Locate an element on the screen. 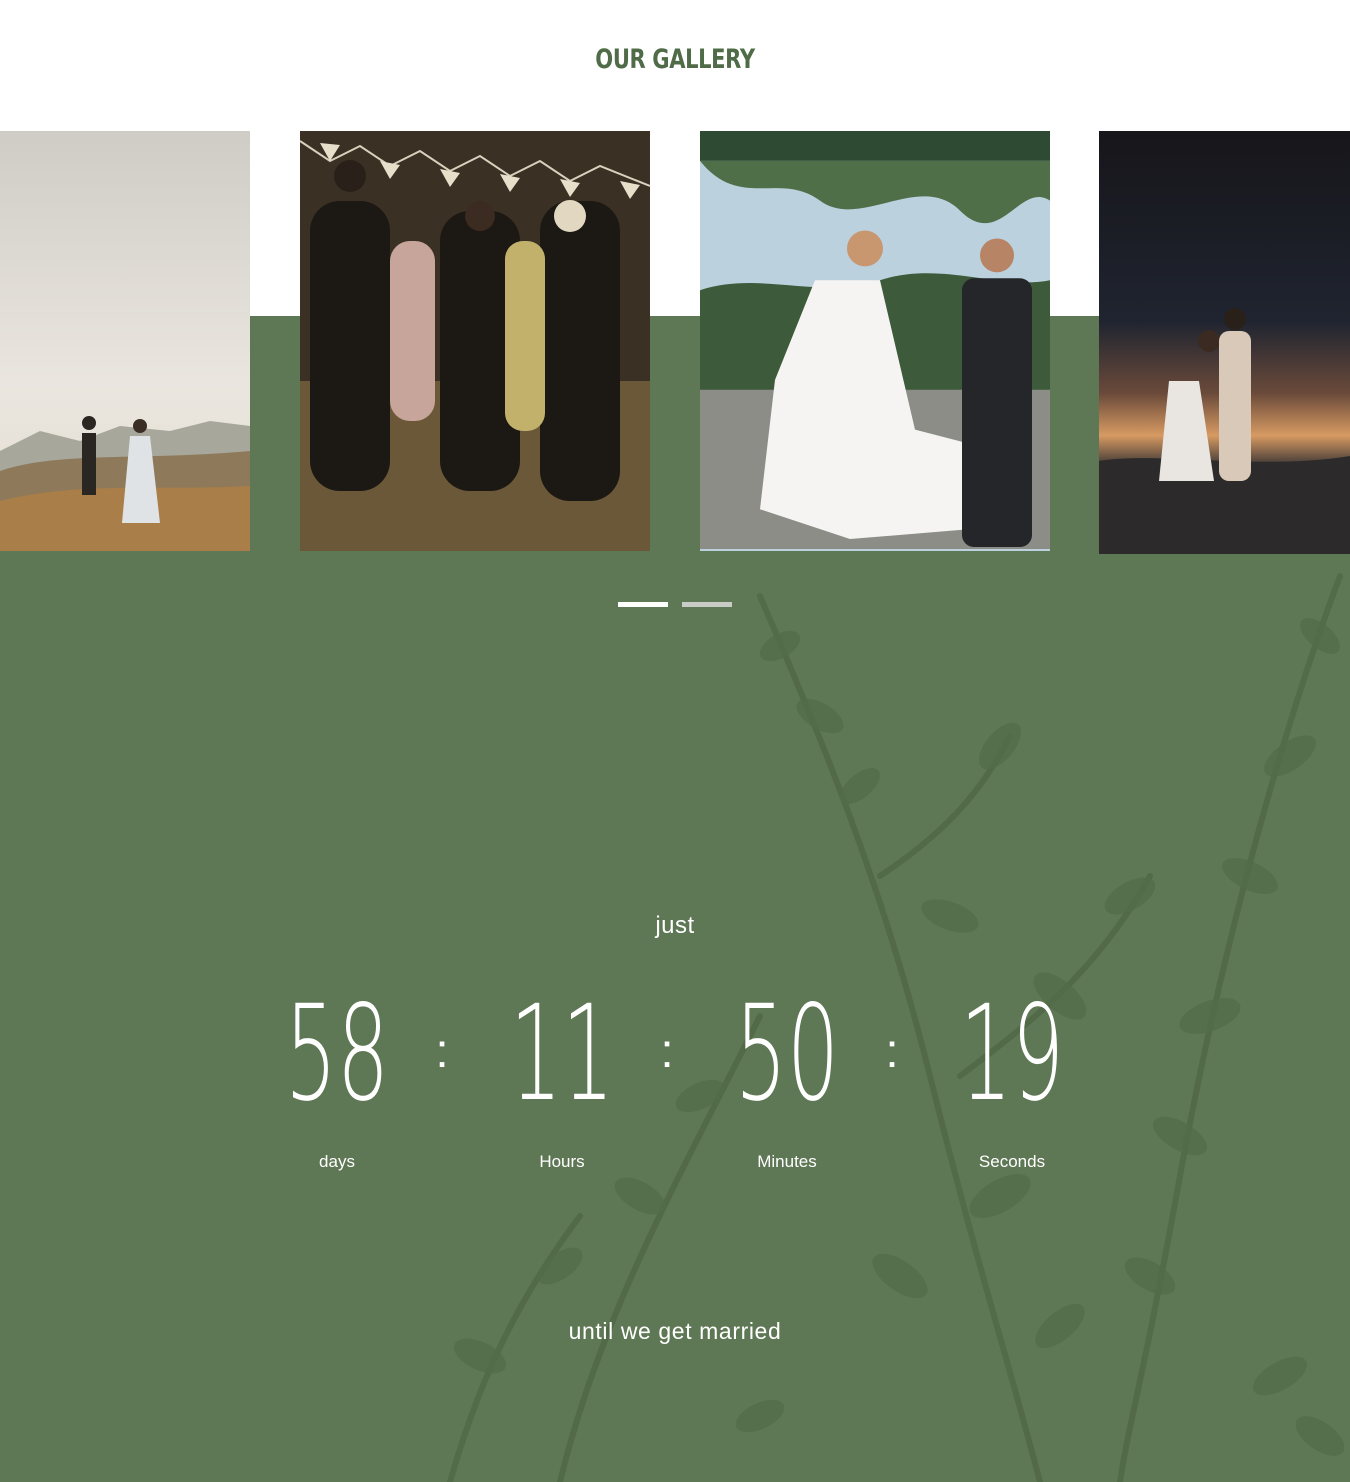 The width and height of the screenshot is (1350, 1482). countdown-days-label: days is located at coordinates (337, 1161).